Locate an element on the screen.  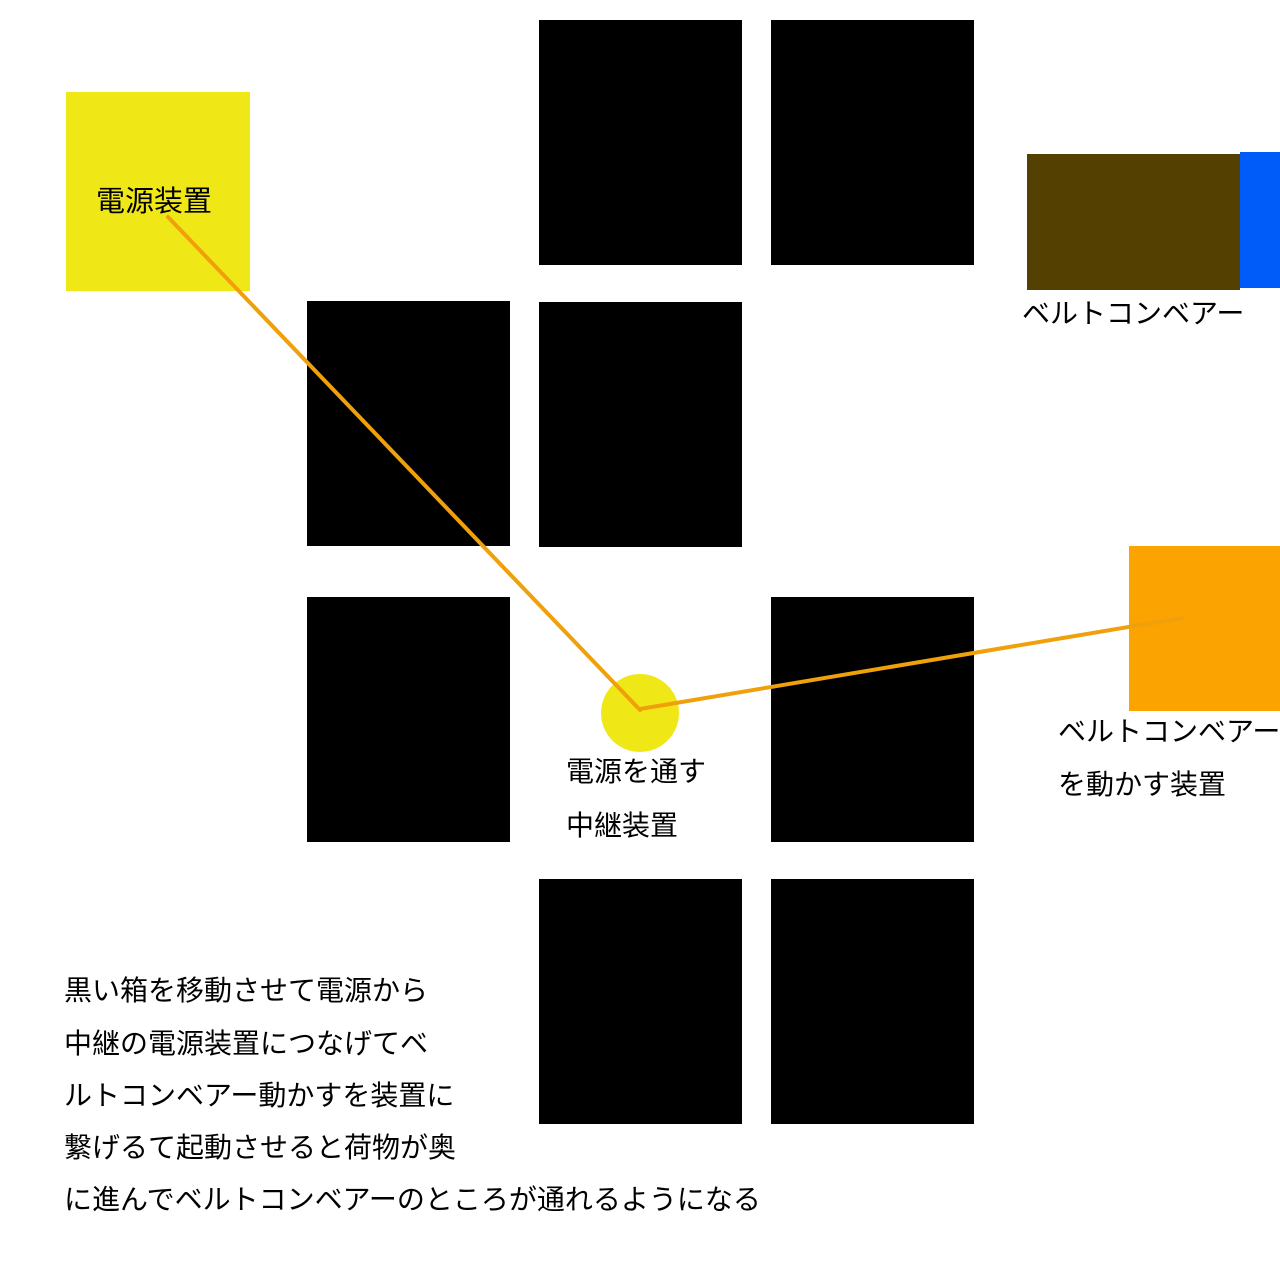
description-line-5: に進んでベルトコンベアーのところが通れるようになる is located at coordinates (412, 1199).